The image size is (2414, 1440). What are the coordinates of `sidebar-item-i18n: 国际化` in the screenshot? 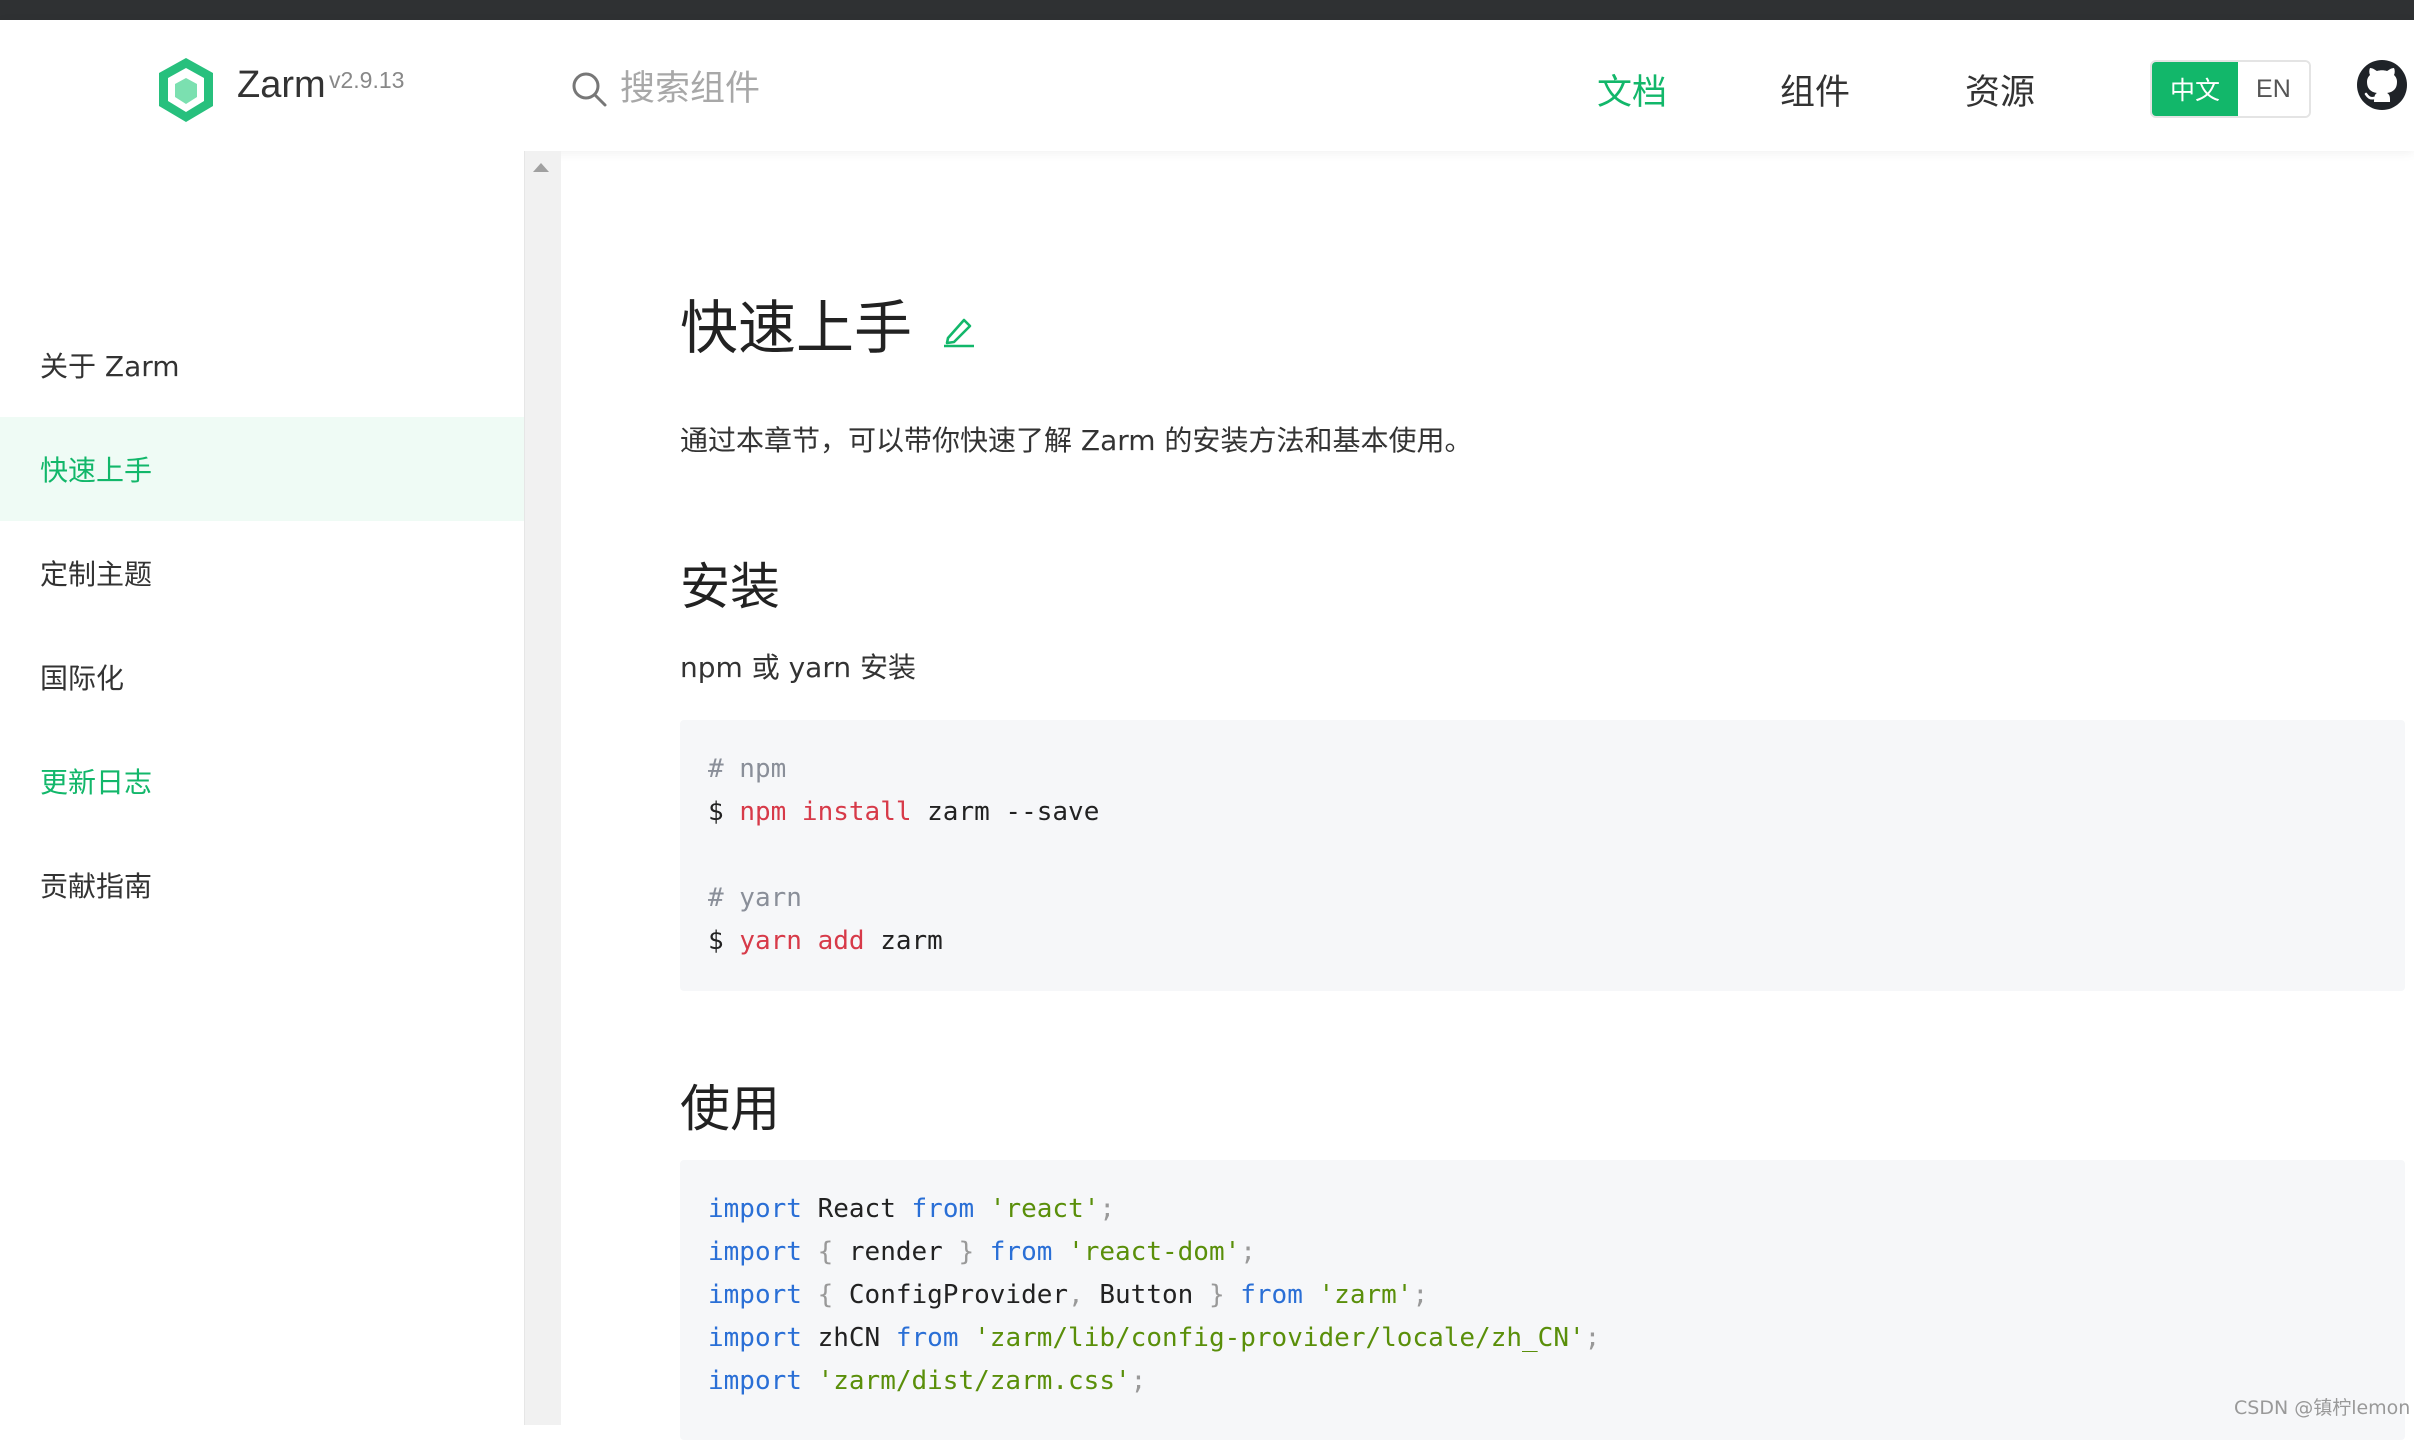 It's located at (262, 677).